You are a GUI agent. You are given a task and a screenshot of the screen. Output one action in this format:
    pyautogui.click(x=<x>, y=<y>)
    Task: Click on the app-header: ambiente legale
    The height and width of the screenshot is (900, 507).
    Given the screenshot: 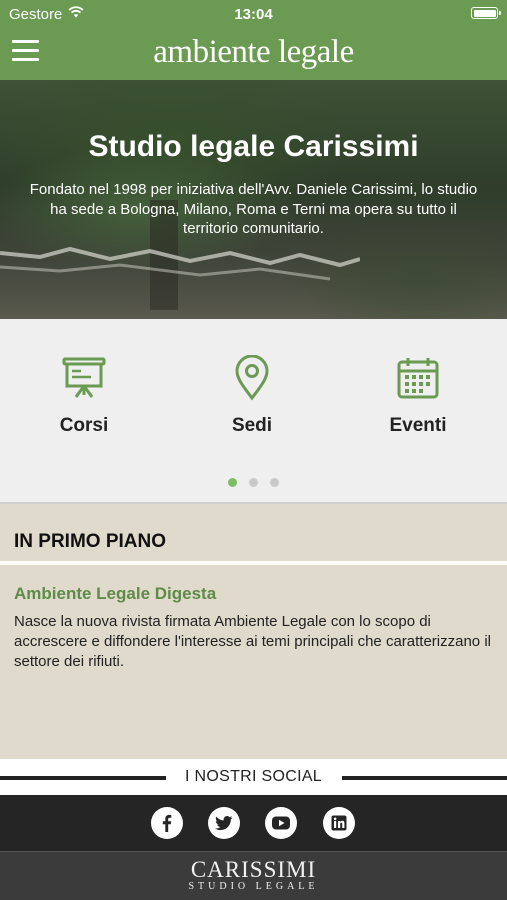 What is the action you would take?
    pyautogui.click(x=253, y=54)
    